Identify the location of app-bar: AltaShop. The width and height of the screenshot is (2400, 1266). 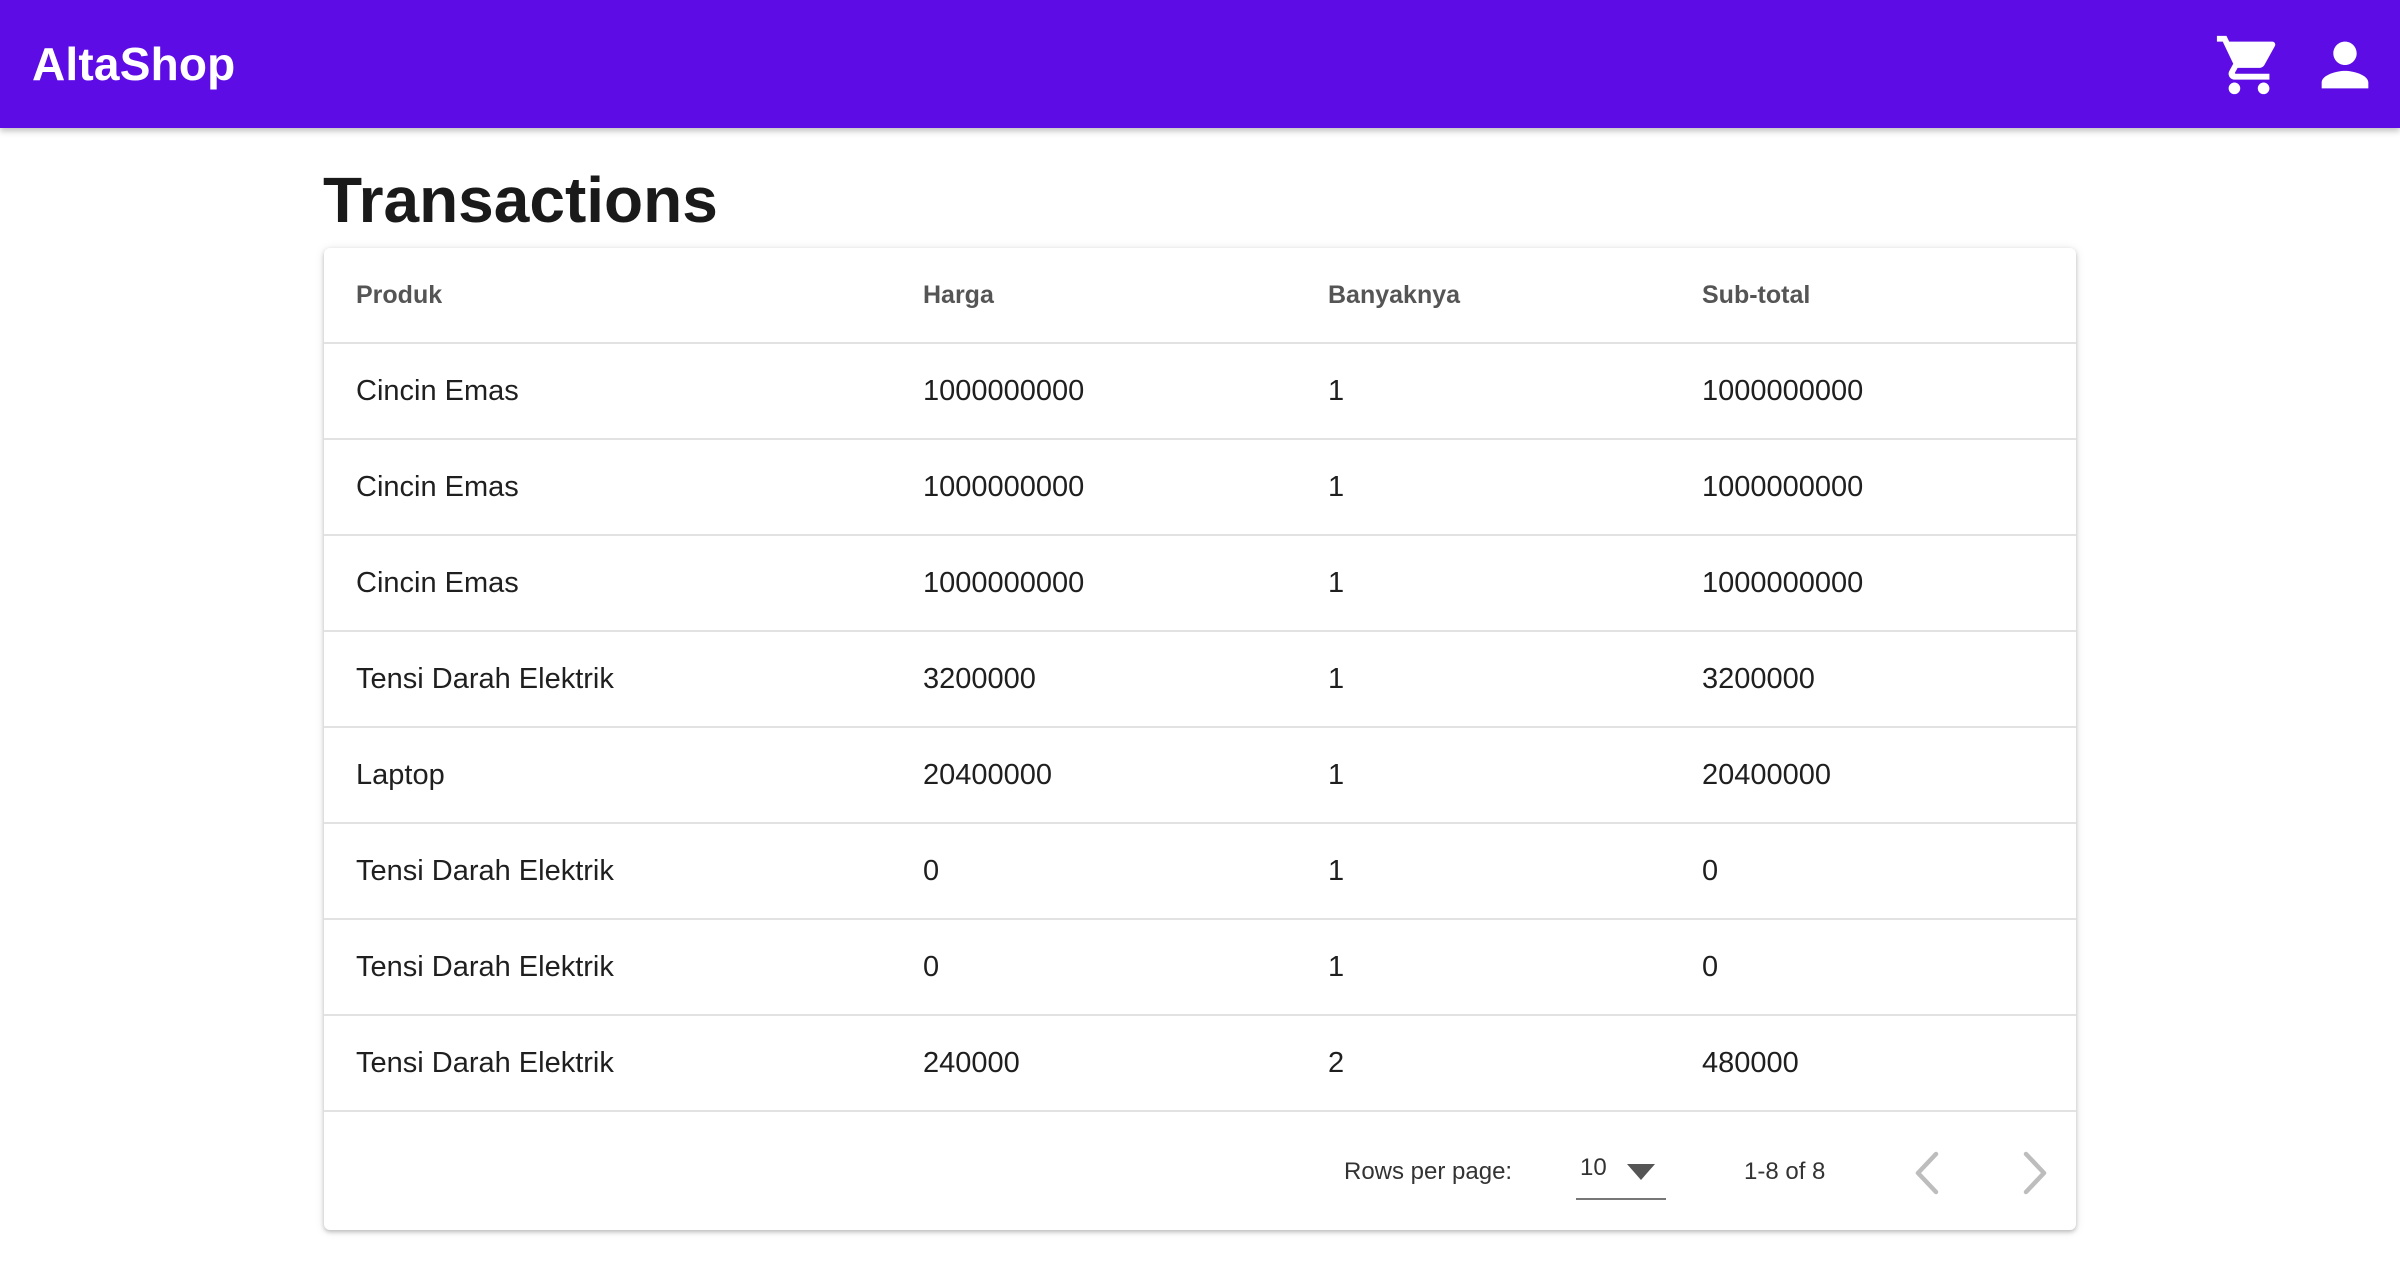
(1200, 64).